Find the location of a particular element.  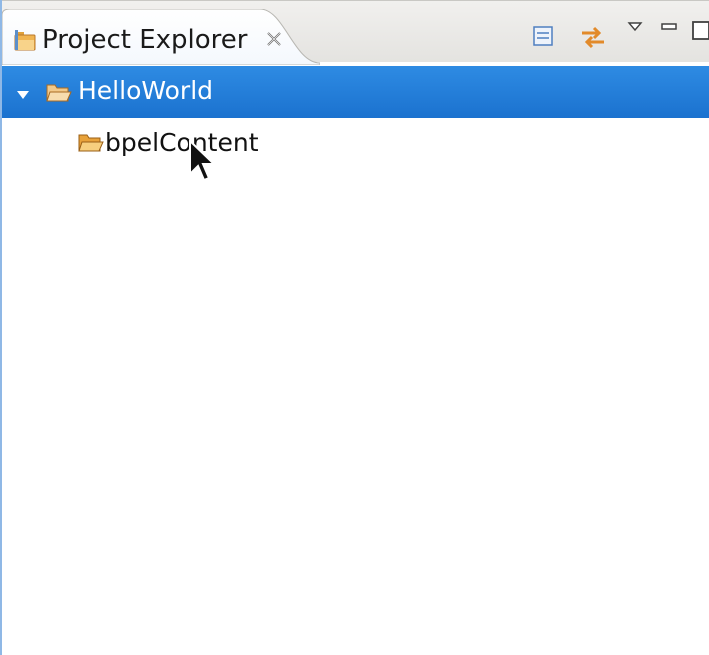

open-folder-icon is located at coordinates (91, 143).